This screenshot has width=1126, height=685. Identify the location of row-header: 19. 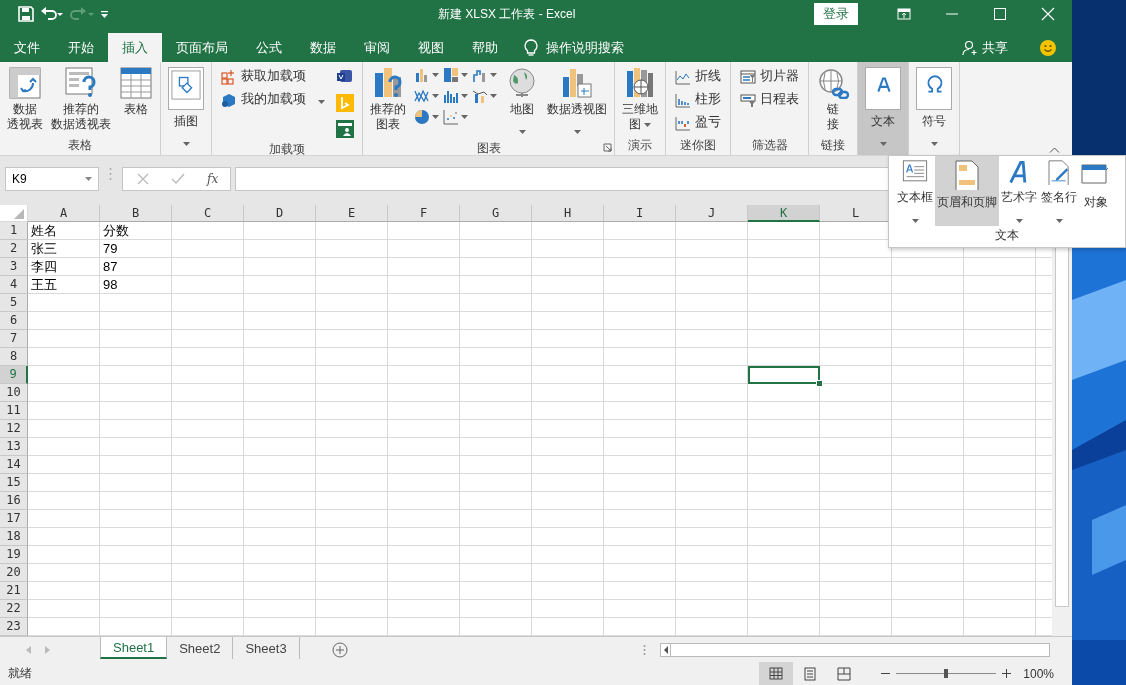
(14, 555).